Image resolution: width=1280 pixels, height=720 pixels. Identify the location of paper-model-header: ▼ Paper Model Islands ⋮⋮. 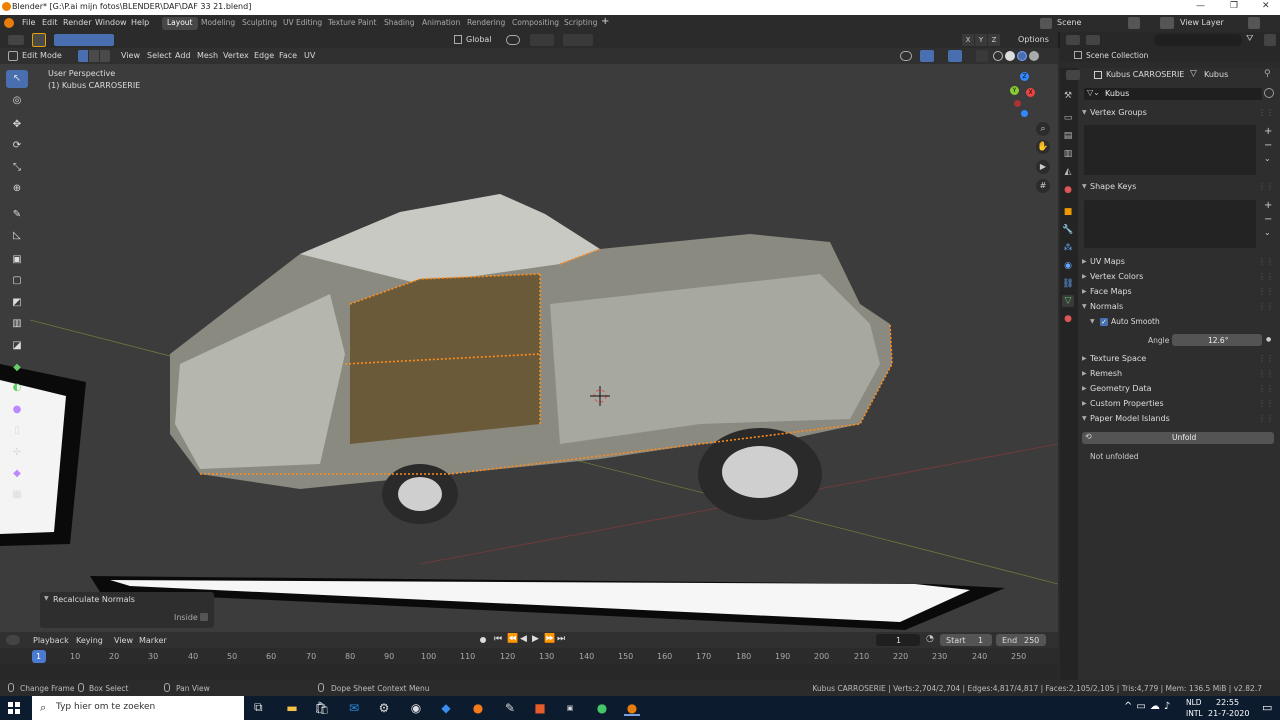
(1179, 421).